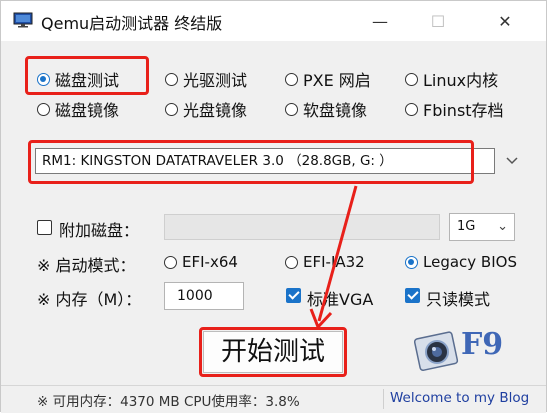 The height and width of the screenshot is (413, 547). I want to click on minimize-button: —, so click(380, 21).